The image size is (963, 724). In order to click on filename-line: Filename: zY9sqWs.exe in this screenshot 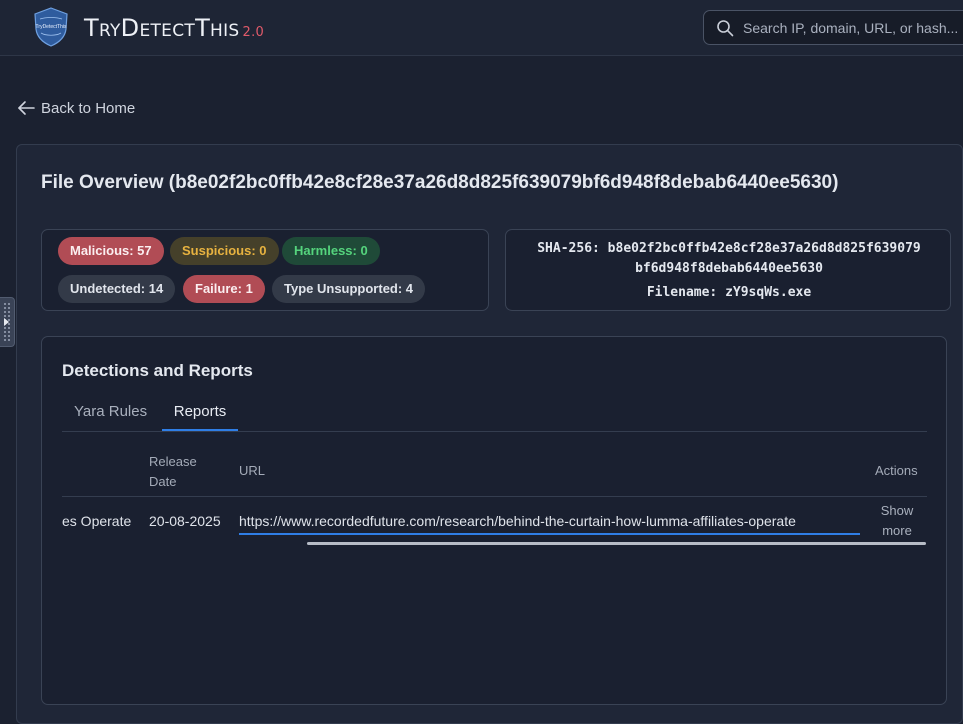, I will do `click(729, 292)`.